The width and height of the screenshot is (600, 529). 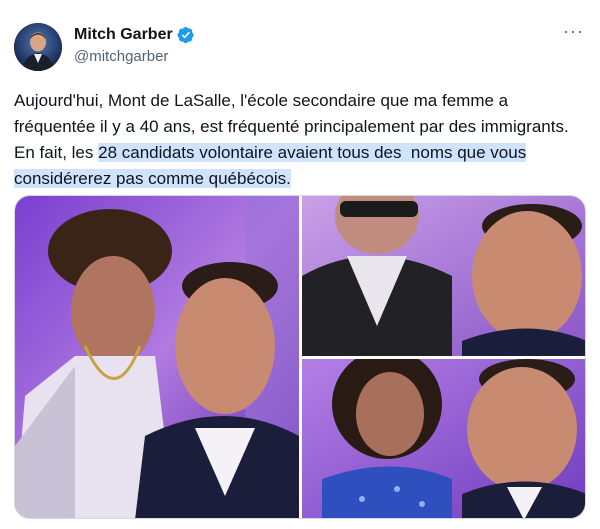 I want to click on author-name-row: Mitch Garber, so click(x=134, y=35).